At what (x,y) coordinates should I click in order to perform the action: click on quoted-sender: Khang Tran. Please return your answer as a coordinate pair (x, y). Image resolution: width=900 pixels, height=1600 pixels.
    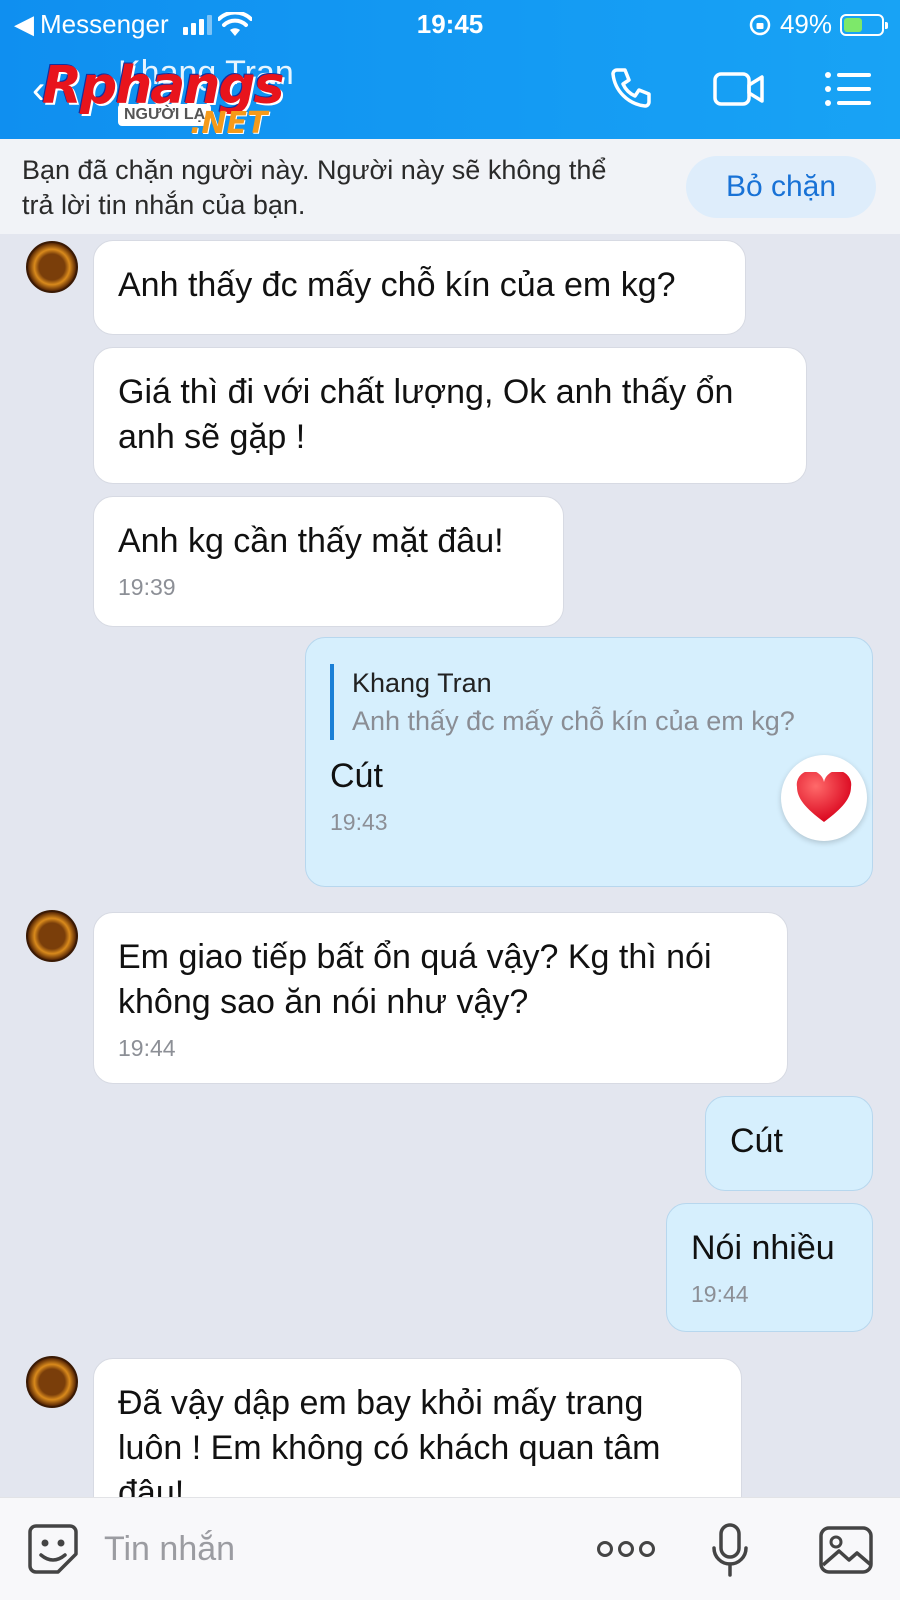
    Looking at the image, I should click on (422, 683).